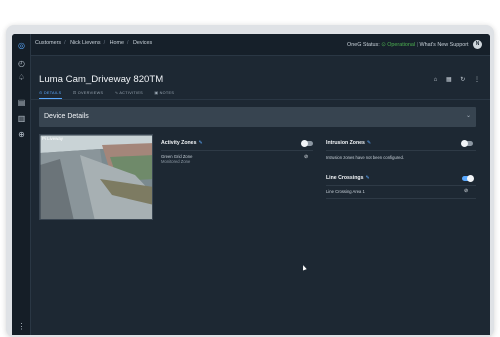  I want to click on status-value: ⊙ Operational, so click(398, 44).